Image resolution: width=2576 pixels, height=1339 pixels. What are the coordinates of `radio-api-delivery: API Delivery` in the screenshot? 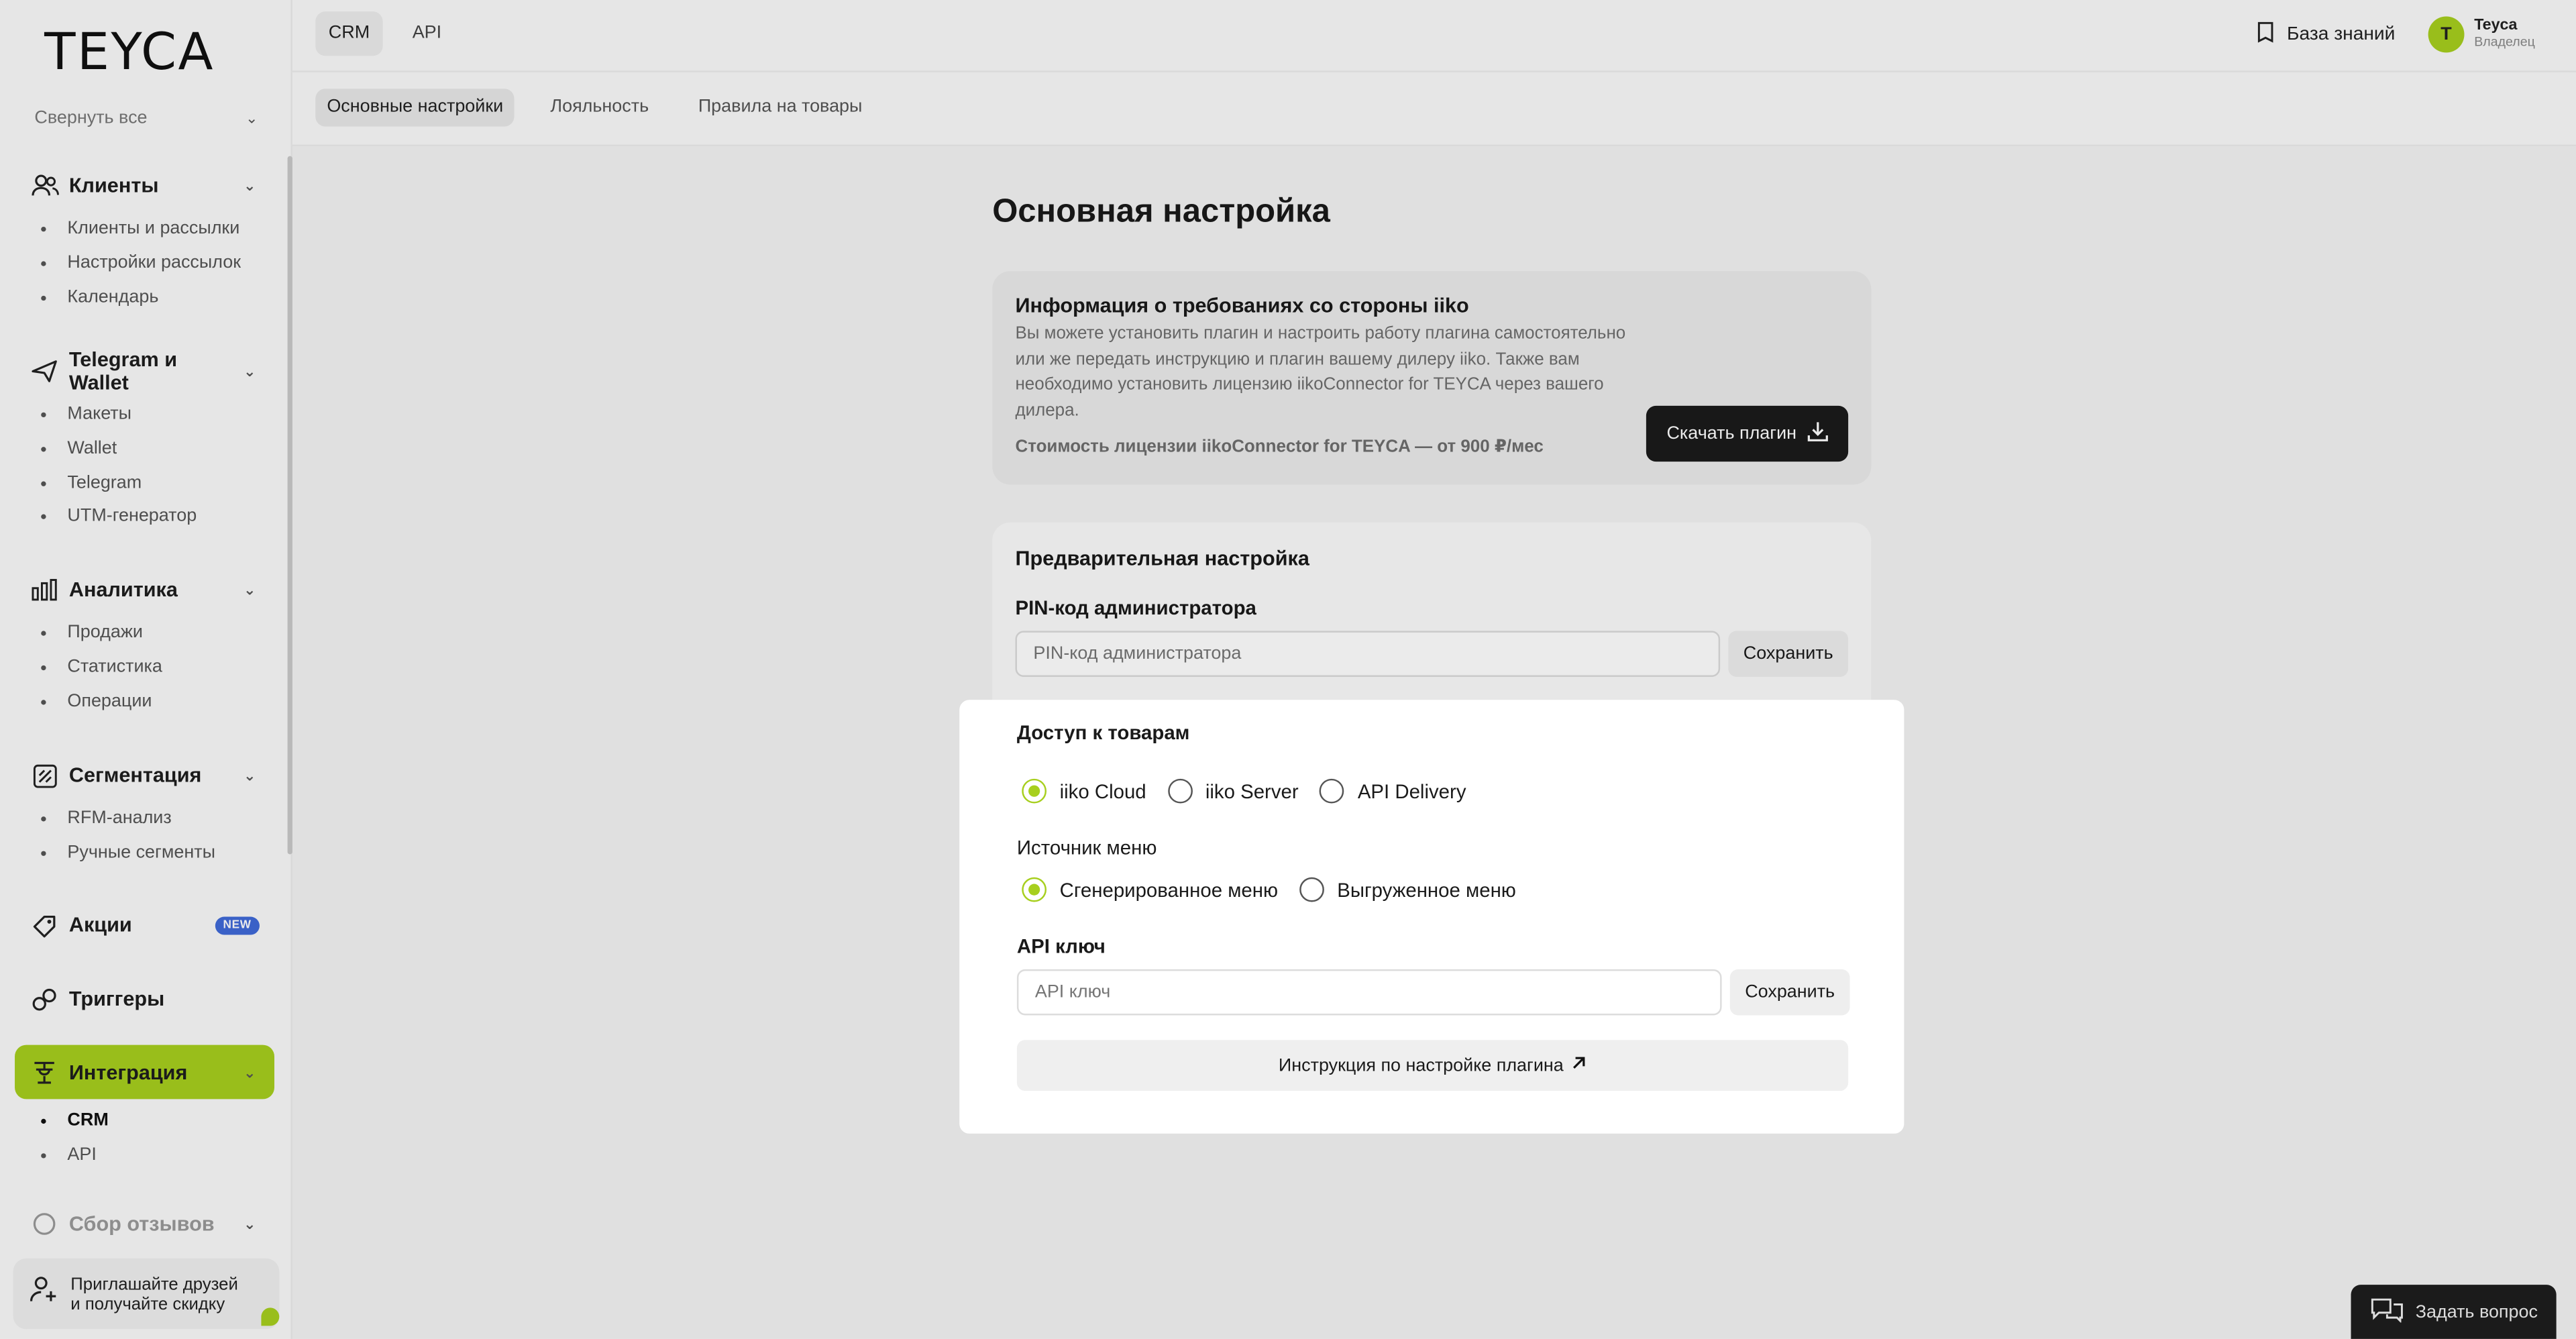 It's located at (1393, 791).